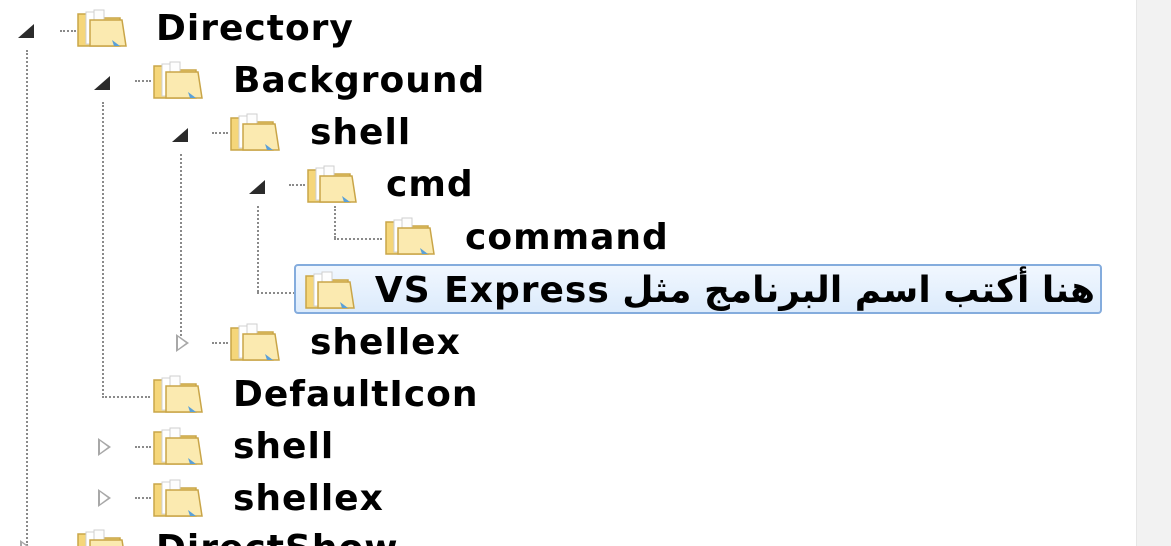 This screenshot has width=1171, height=546. I want to click on tree-node-label: Directory, so click(255, 28).